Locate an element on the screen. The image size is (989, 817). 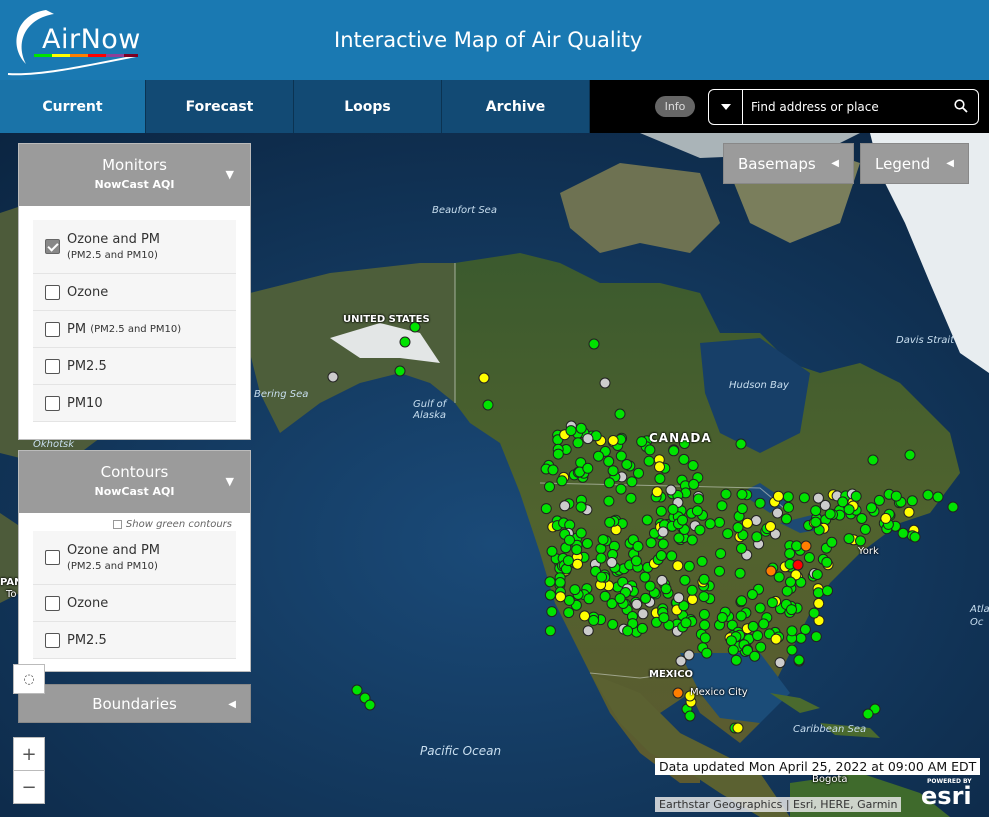
monitor-option-ozone: Ozone is located at coordinates (134, 292).